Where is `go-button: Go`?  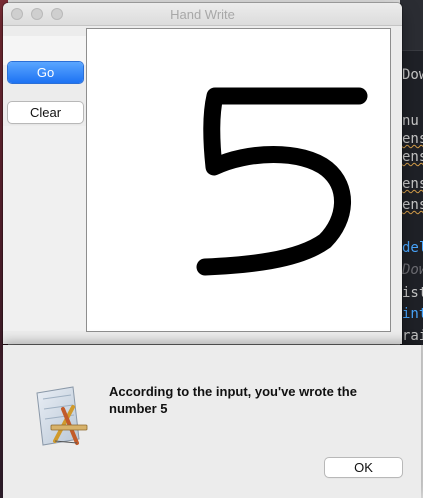 go-button: Go is located at coordinates (45, 72).